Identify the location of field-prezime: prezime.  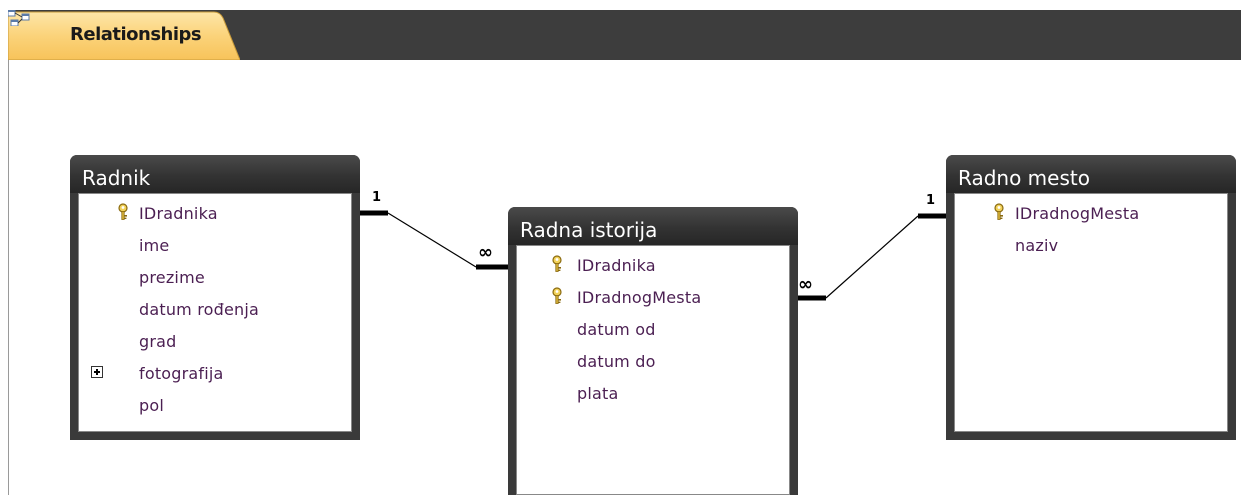
(172, 277).